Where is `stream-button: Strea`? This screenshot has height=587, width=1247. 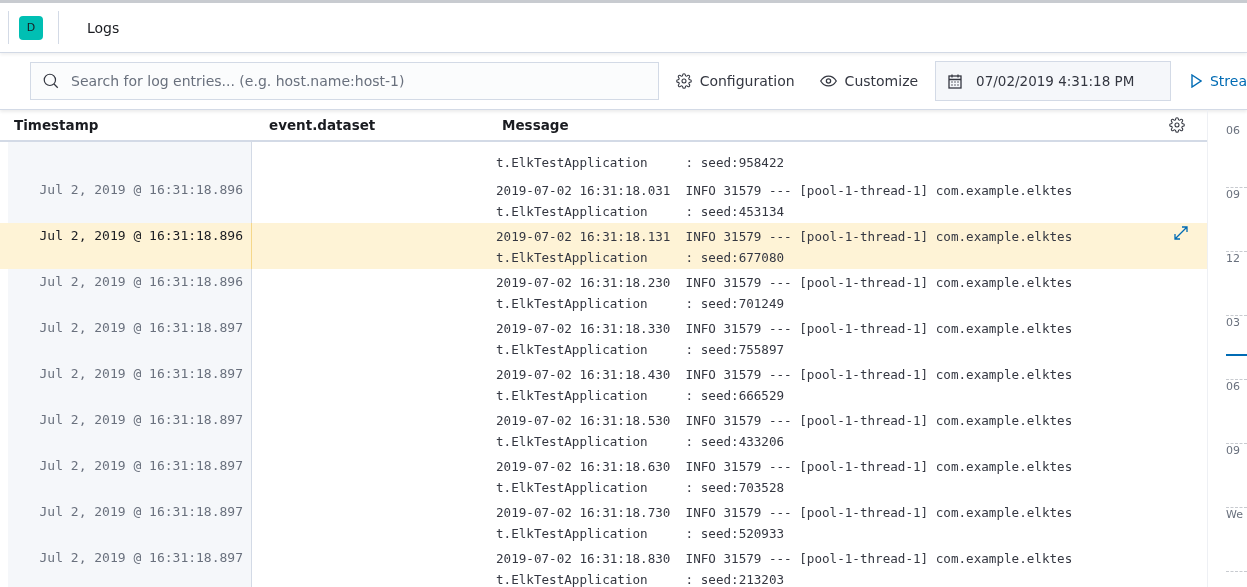 stream-button: Strea is located at coordinates (1218, 81).